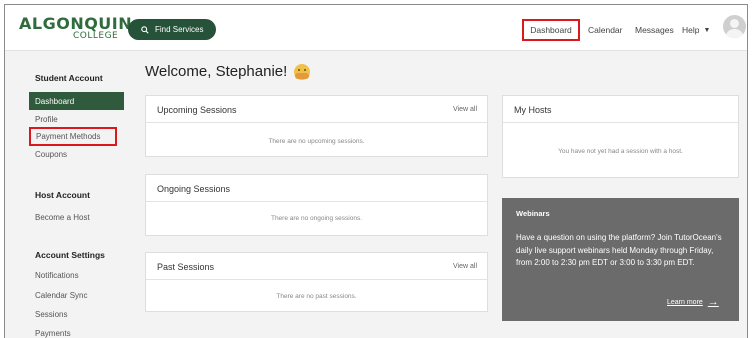 The width and height of the screenshot is (752, 338). What do you see at coordinates (61, 295) in the screenshot?
I see `sidebar-item-calendar-sync: Calendar Sync` at bounding box center [61, 295].